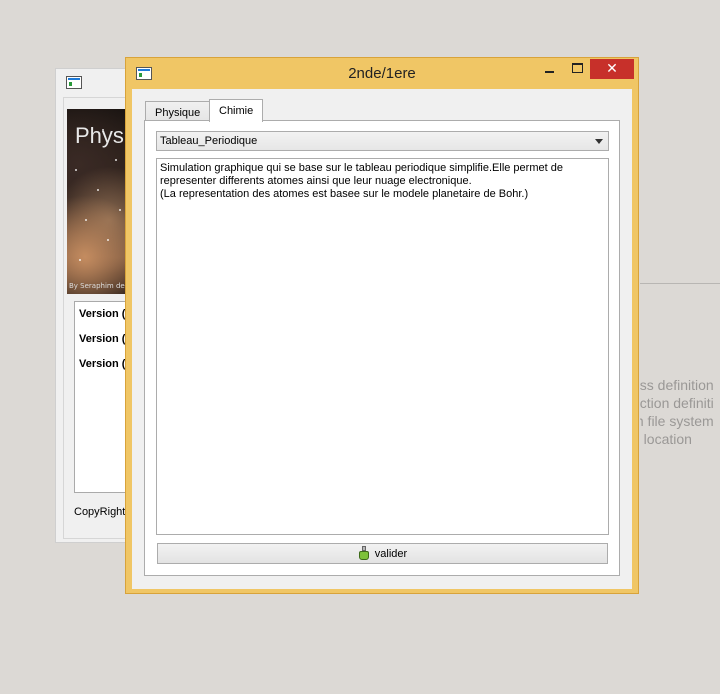 Image resolution: width=720 pixels, height=694 pixels. What do you see at coordinates (178, 111) in the screenshot?
I see `tab-physique: Physique` at bounding box center [178, 111].